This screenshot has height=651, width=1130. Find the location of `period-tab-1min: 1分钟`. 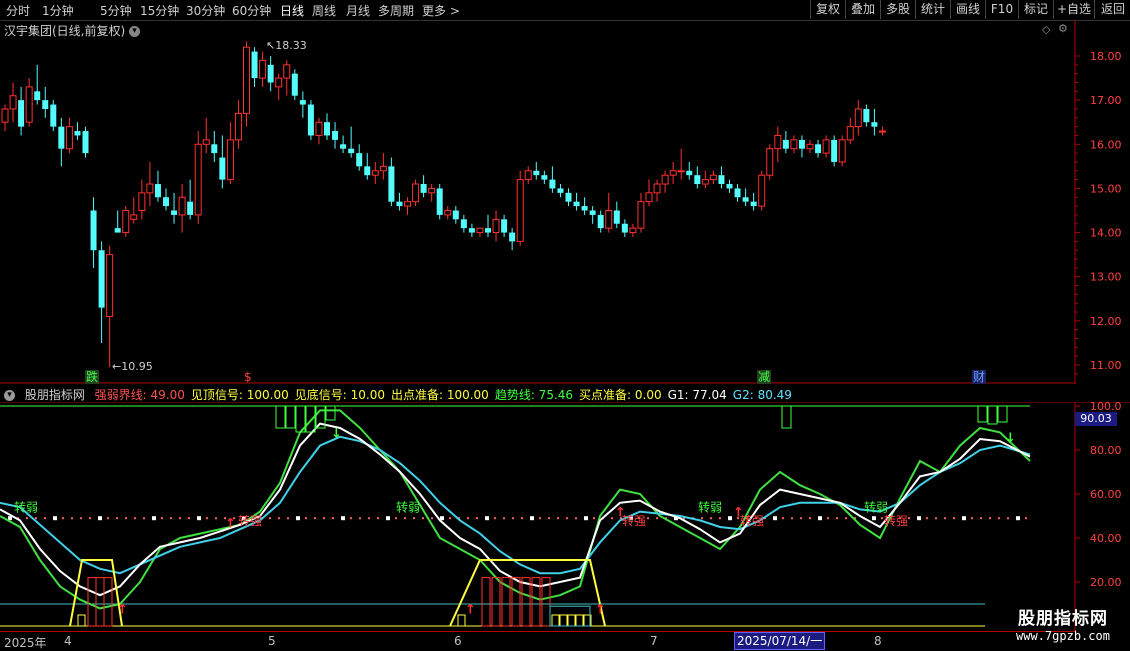

period-tab-1min: 1分钟 is located at coordinates (58, 10).